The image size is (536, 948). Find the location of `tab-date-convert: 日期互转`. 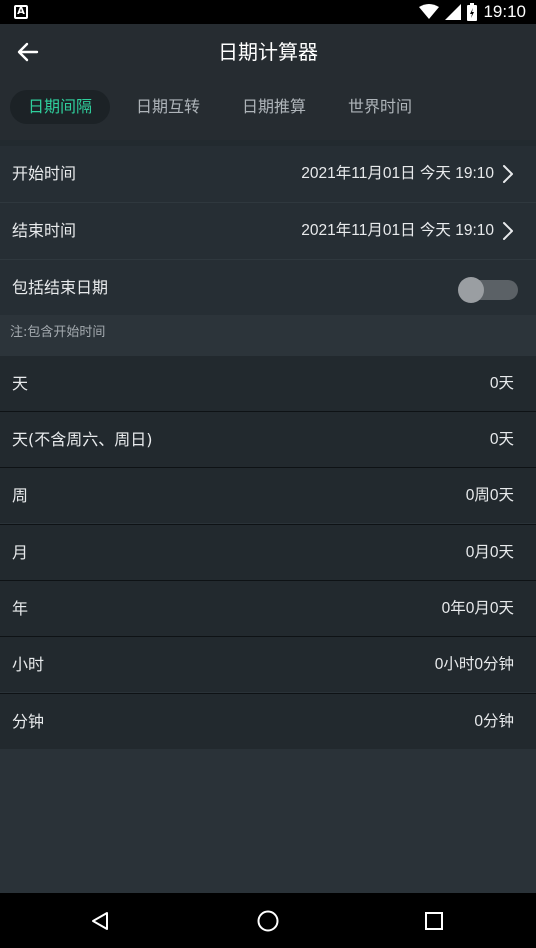

tab-date-convert: 日期互转 is located at coordinates (168, 107).